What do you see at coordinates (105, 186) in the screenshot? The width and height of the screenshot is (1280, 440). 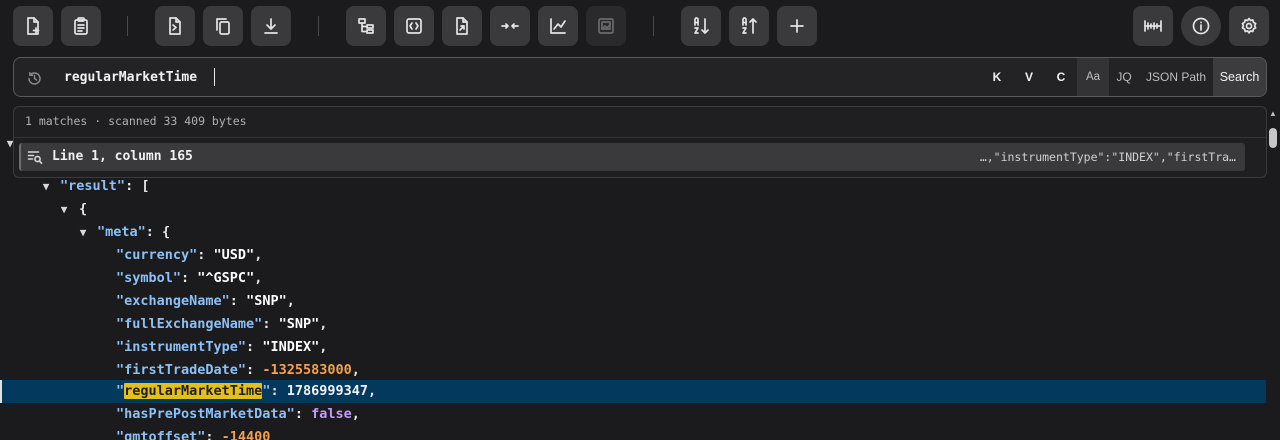 I see `tree-key: "result": [` at bounding box center [105, 186].